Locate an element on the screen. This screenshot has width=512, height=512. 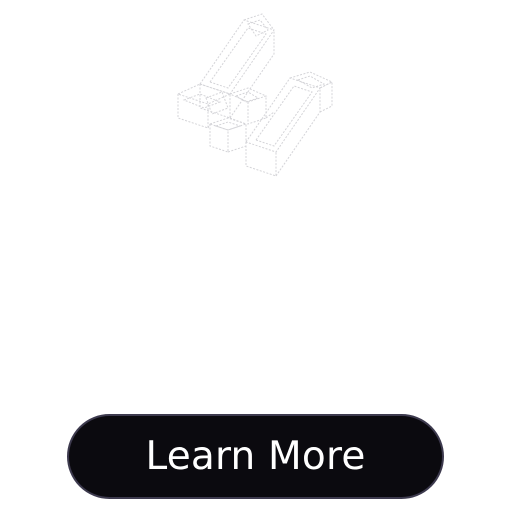
learn-more-button: Learn More is located at coordinates (255, 456).